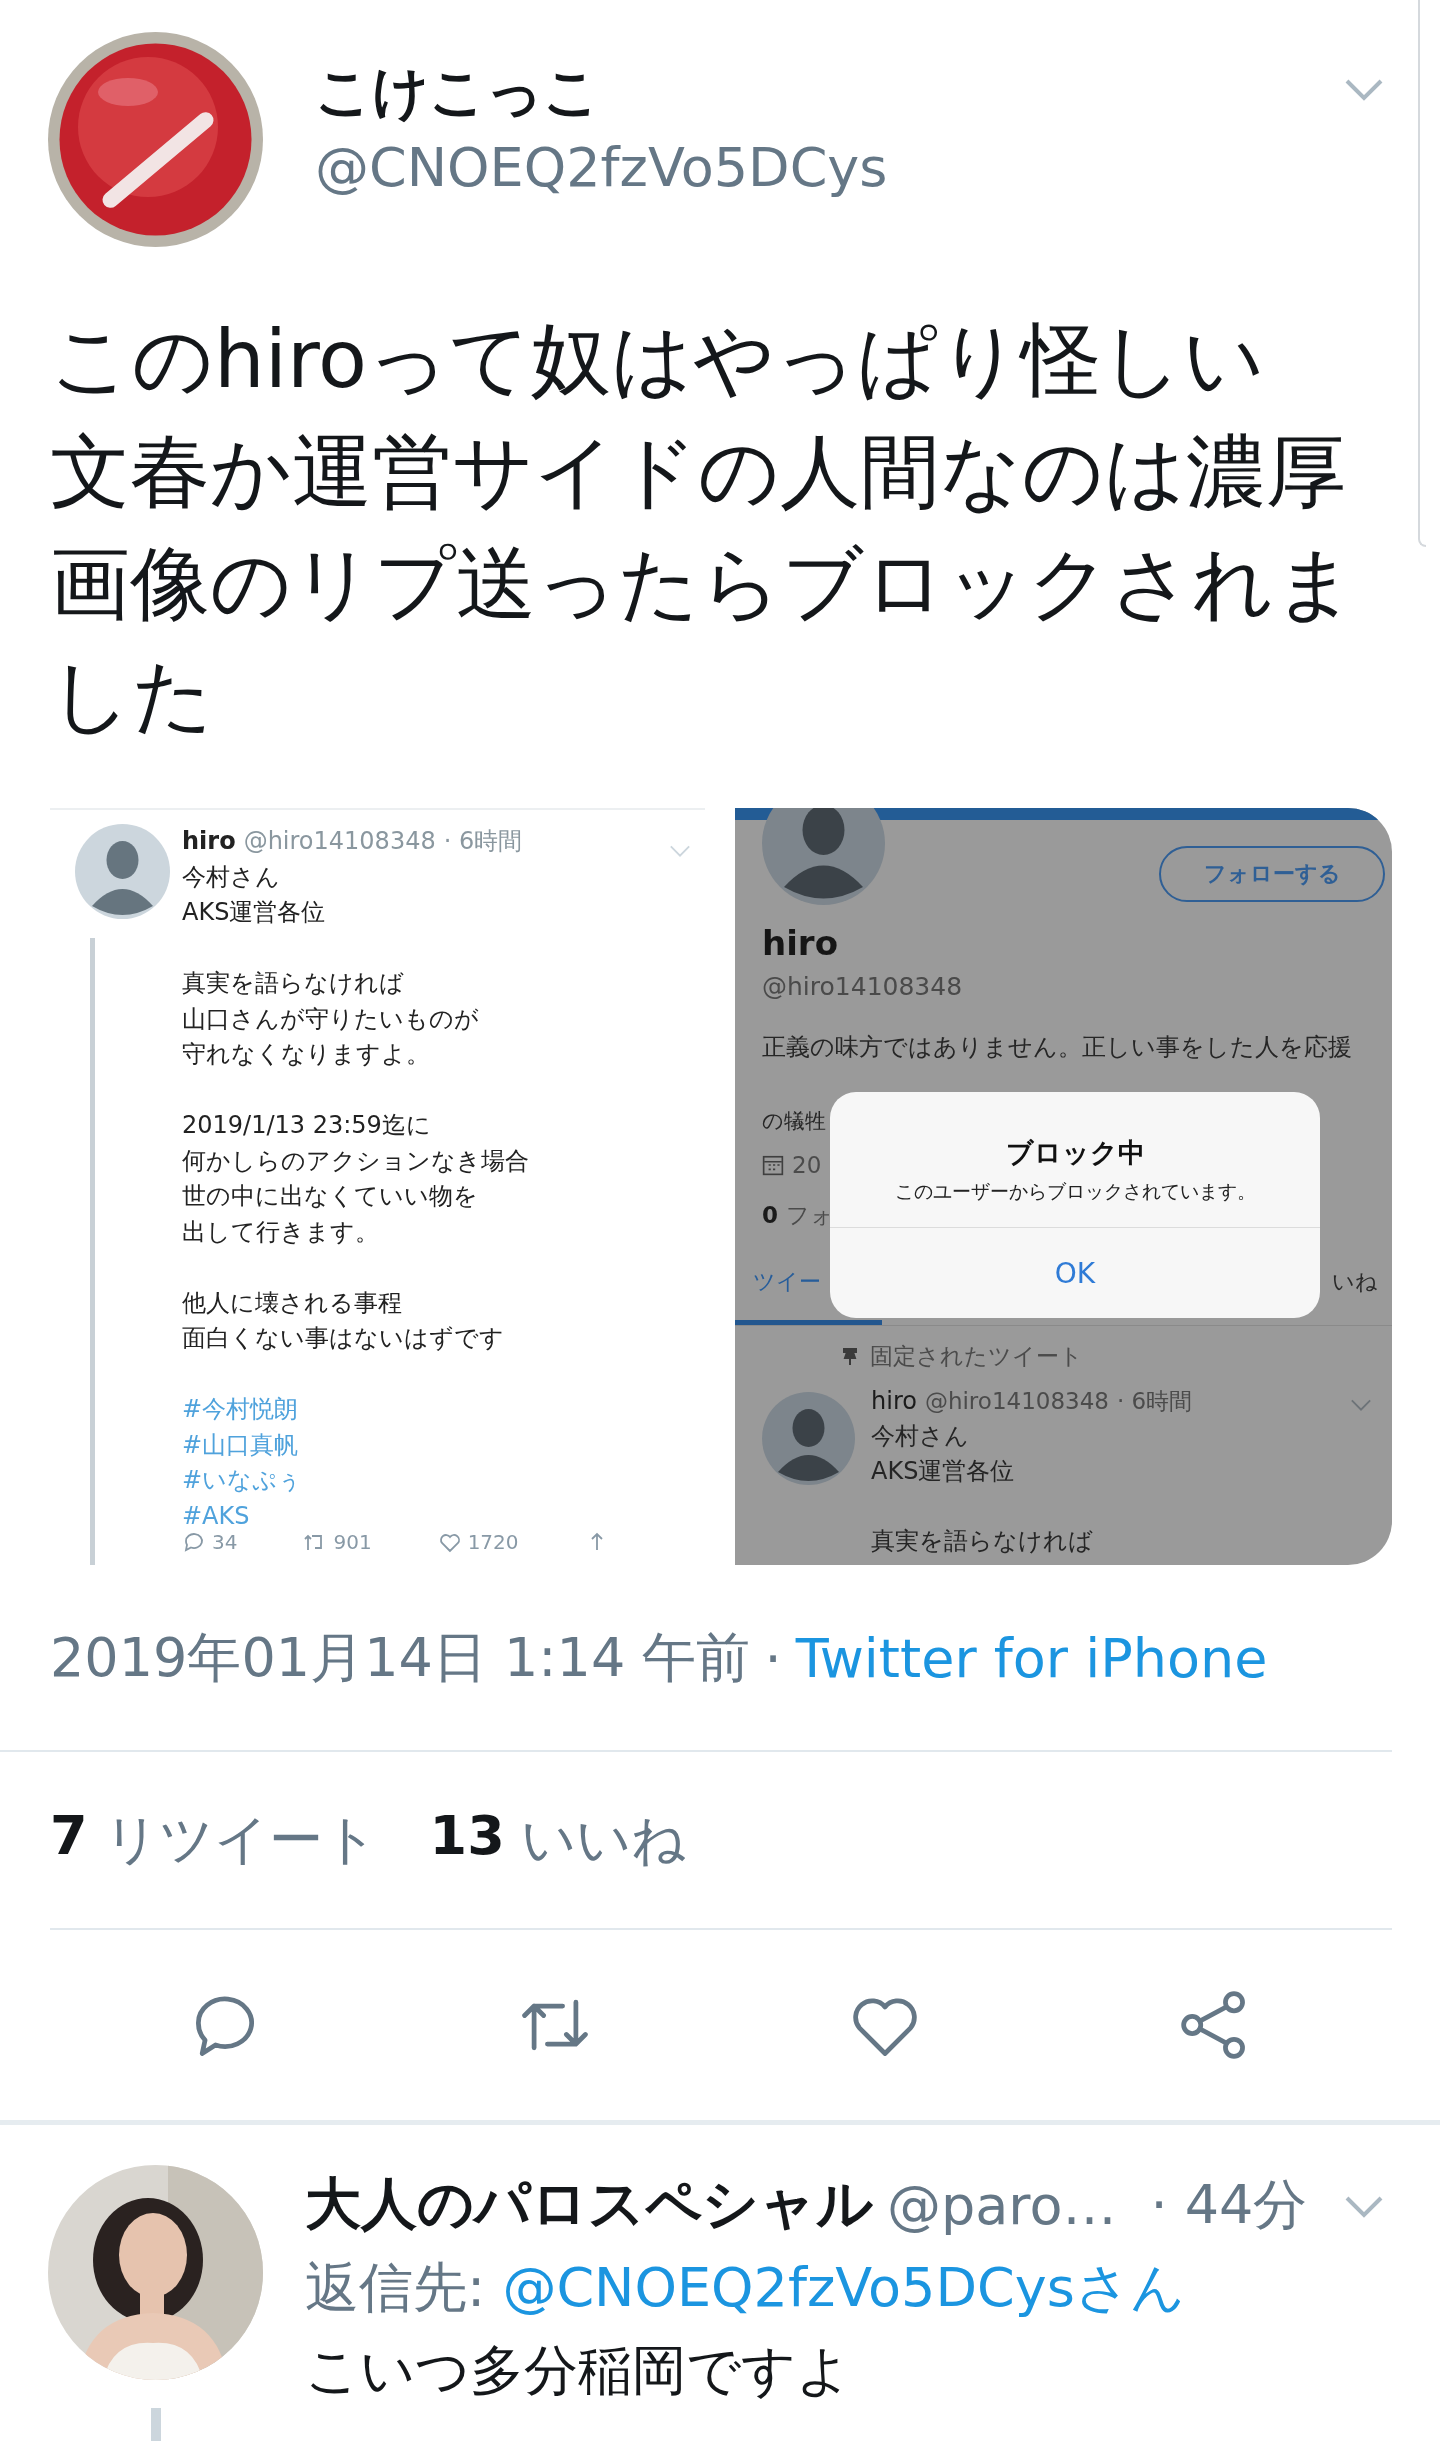 Image resolution: width=1440 pixels, height=2441 pixels. What do you see at coordinates (1075, 1191) in the screenshot?
I see `dialog-message: このユーザーからブロックされています。` at bounding box center [1075, 1191].